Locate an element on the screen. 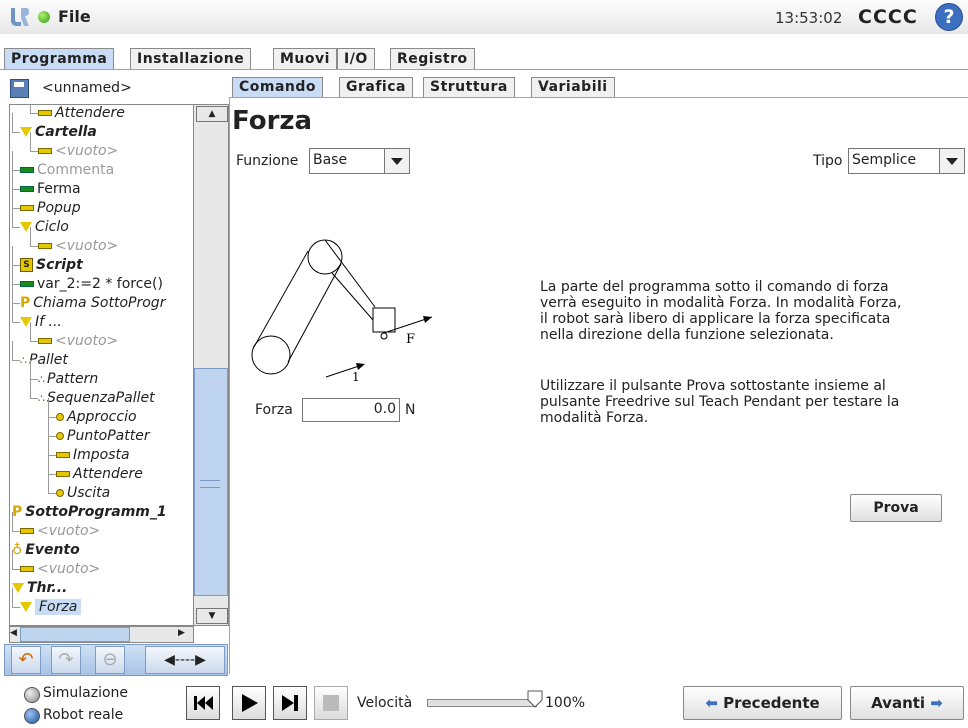 The width and height of the screenshot is (968, 728). grip-icon is located at coordinates (210, 484).